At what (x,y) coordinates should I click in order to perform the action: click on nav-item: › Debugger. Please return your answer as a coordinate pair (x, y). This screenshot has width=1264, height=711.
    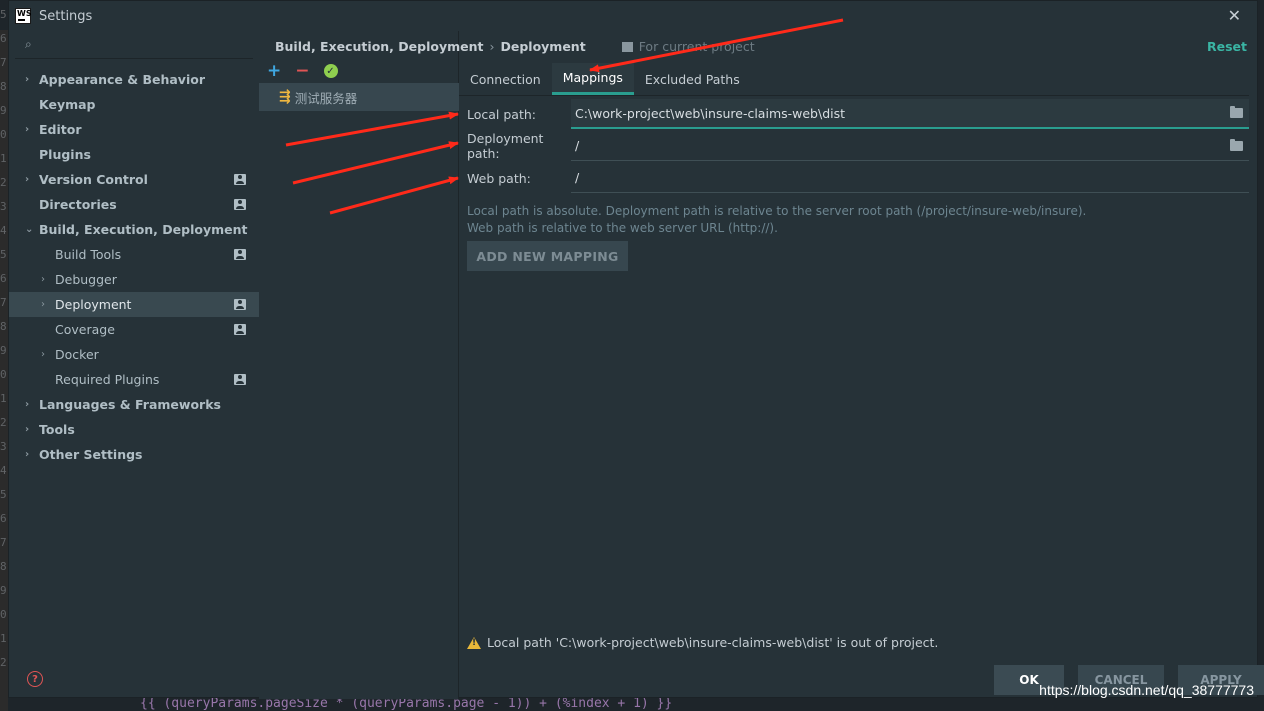
    Looking at the image, I should click on (134, 279).